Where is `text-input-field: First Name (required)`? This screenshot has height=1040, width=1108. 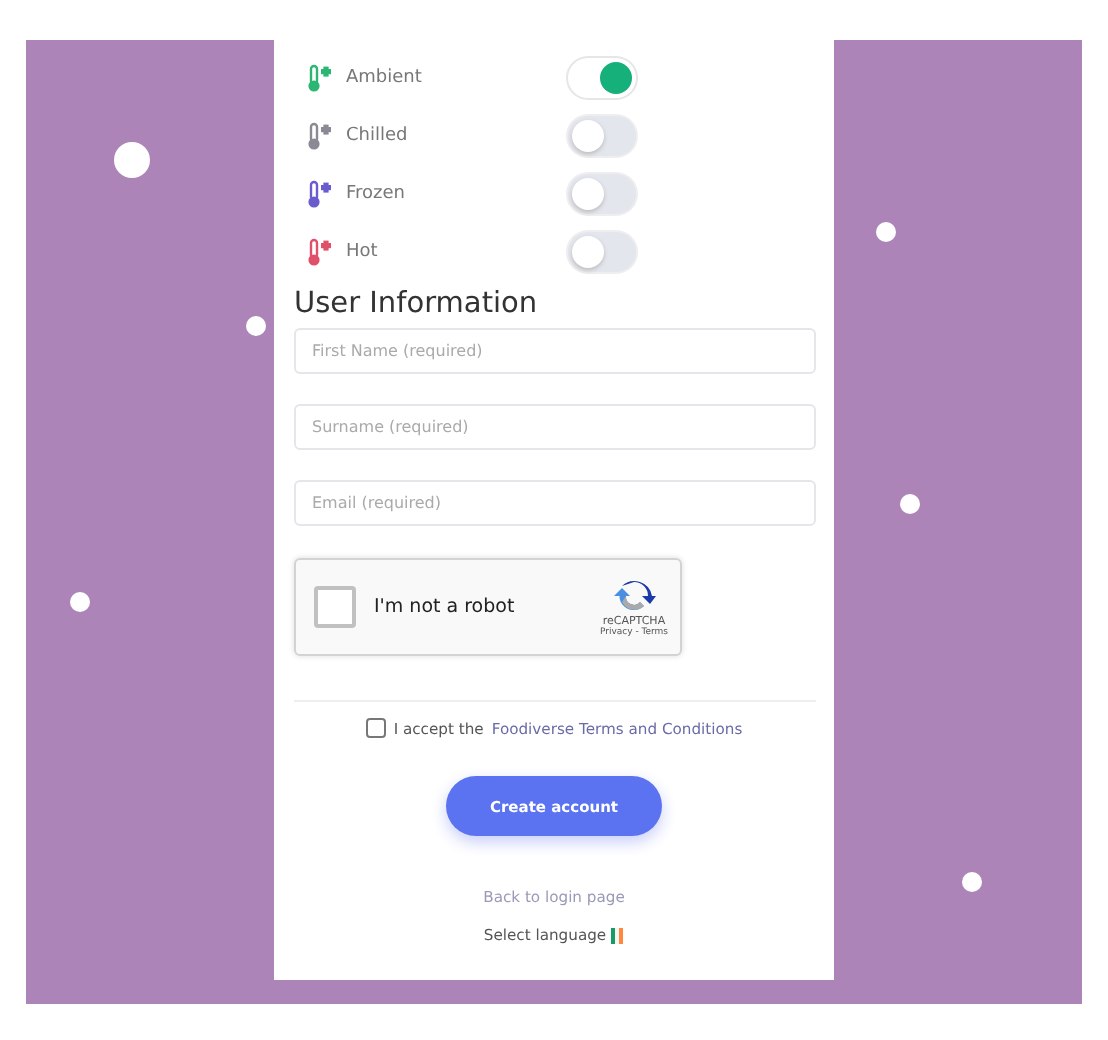
text-input-field: First Name (required) is located at coordinates (555, 351).